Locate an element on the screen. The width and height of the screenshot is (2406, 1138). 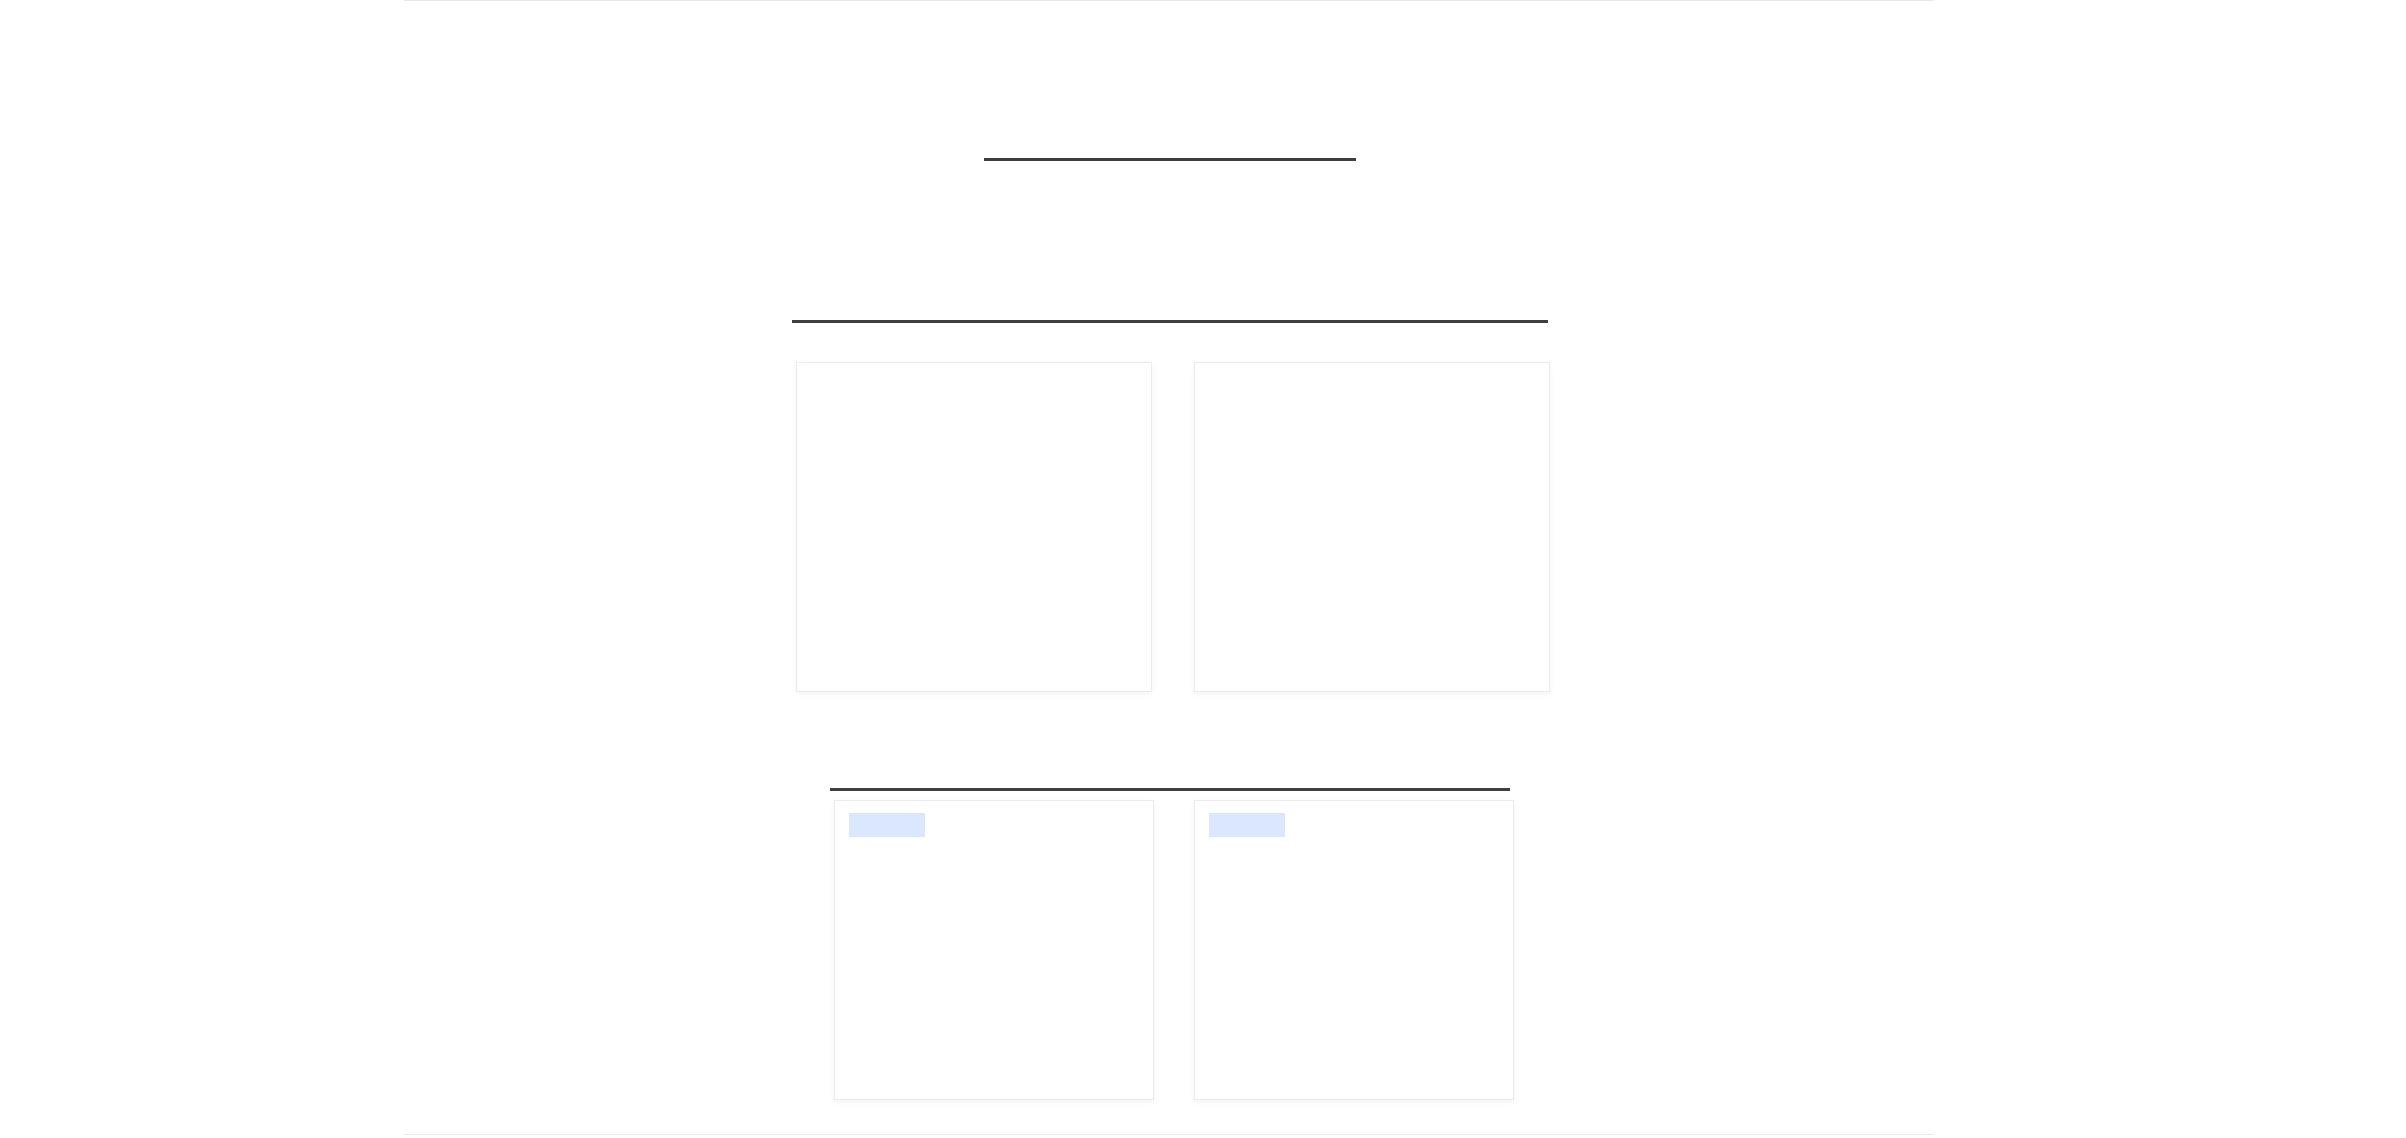
bottom-divider is located at coordinates (1169, 1134).